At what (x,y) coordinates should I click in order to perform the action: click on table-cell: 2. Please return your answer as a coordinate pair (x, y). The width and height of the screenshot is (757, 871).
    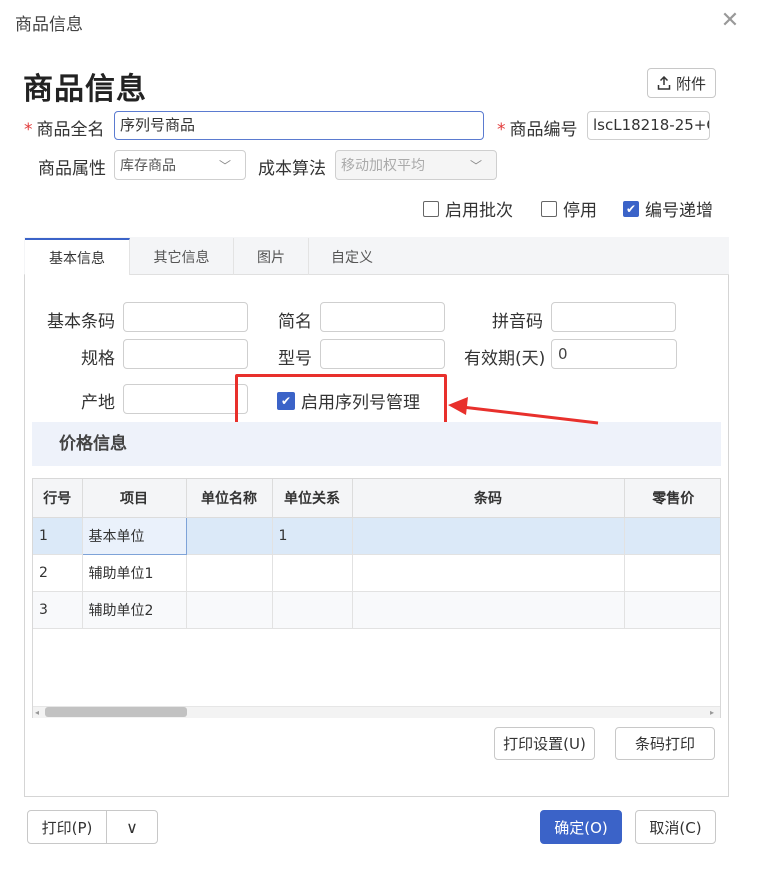
    Looking at the image, I should click on (58, 573).